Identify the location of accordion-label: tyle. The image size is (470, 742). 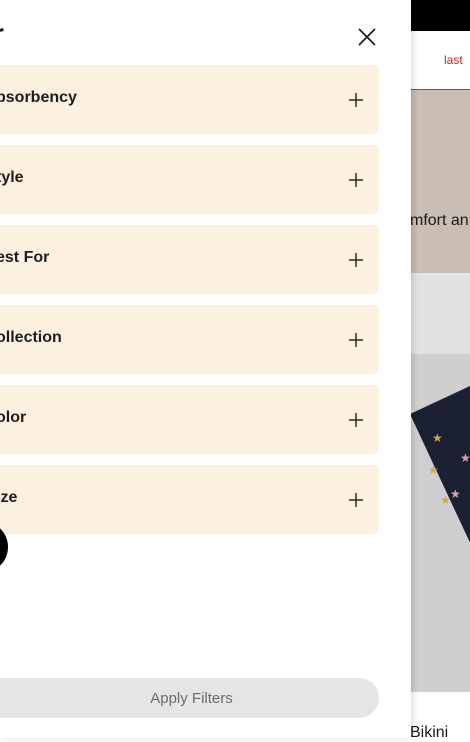
(12, 177).